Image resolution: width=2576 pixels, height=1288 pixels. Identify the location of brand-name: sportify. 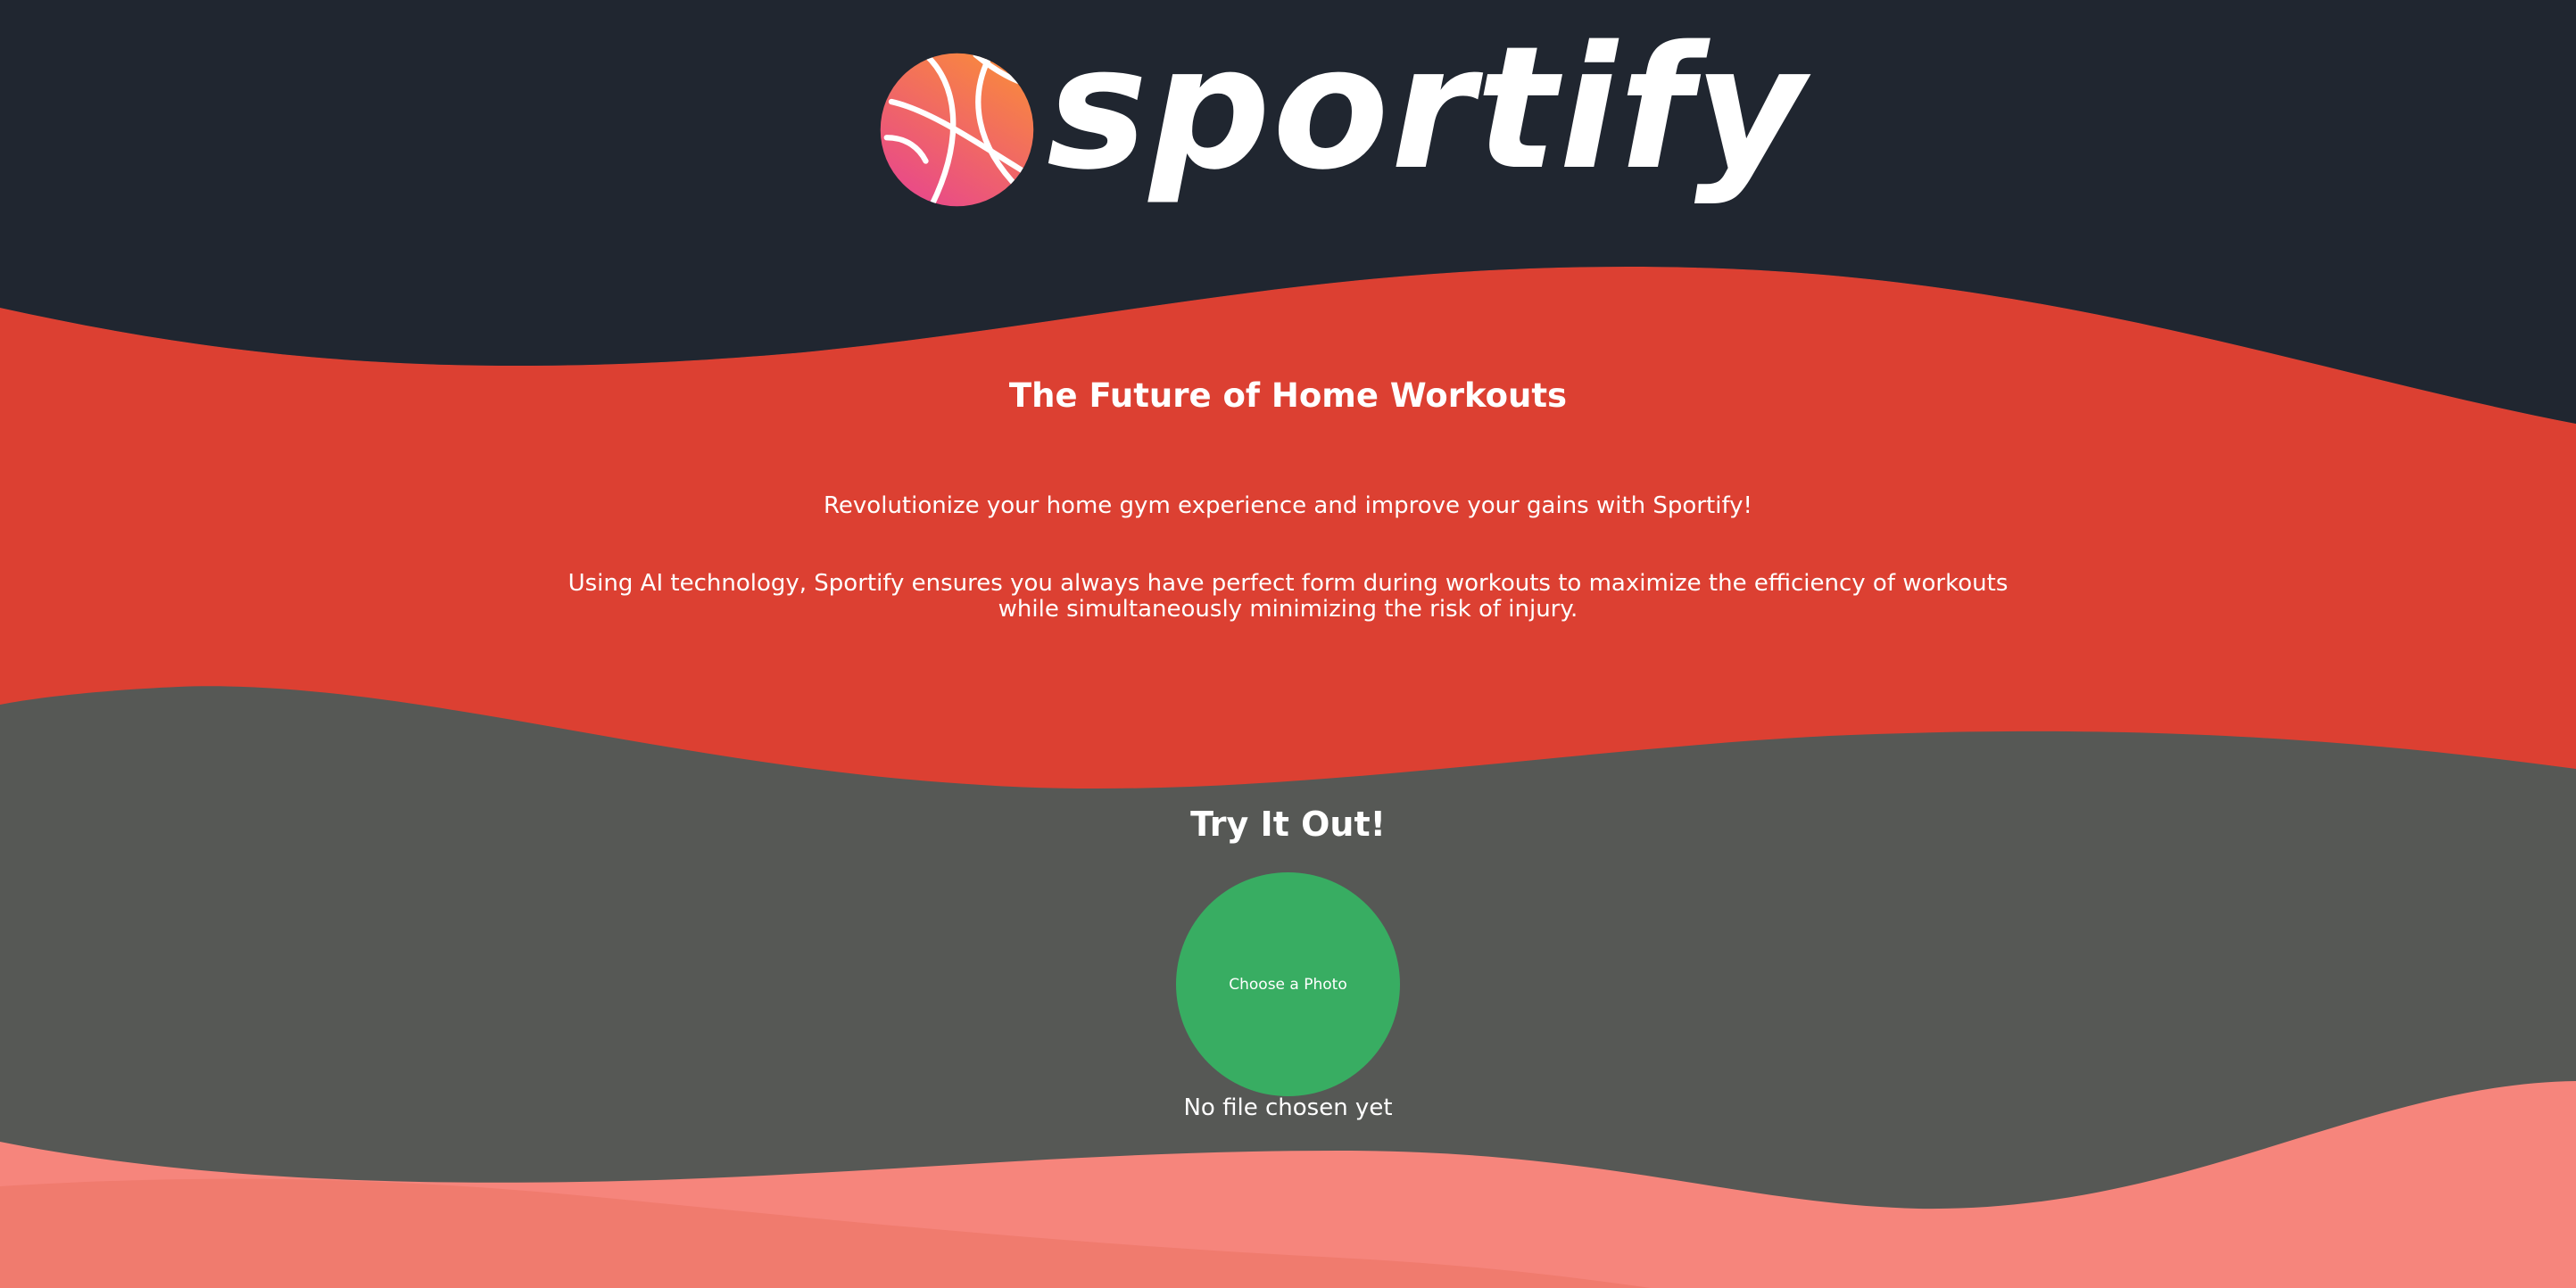
(1427, 109).